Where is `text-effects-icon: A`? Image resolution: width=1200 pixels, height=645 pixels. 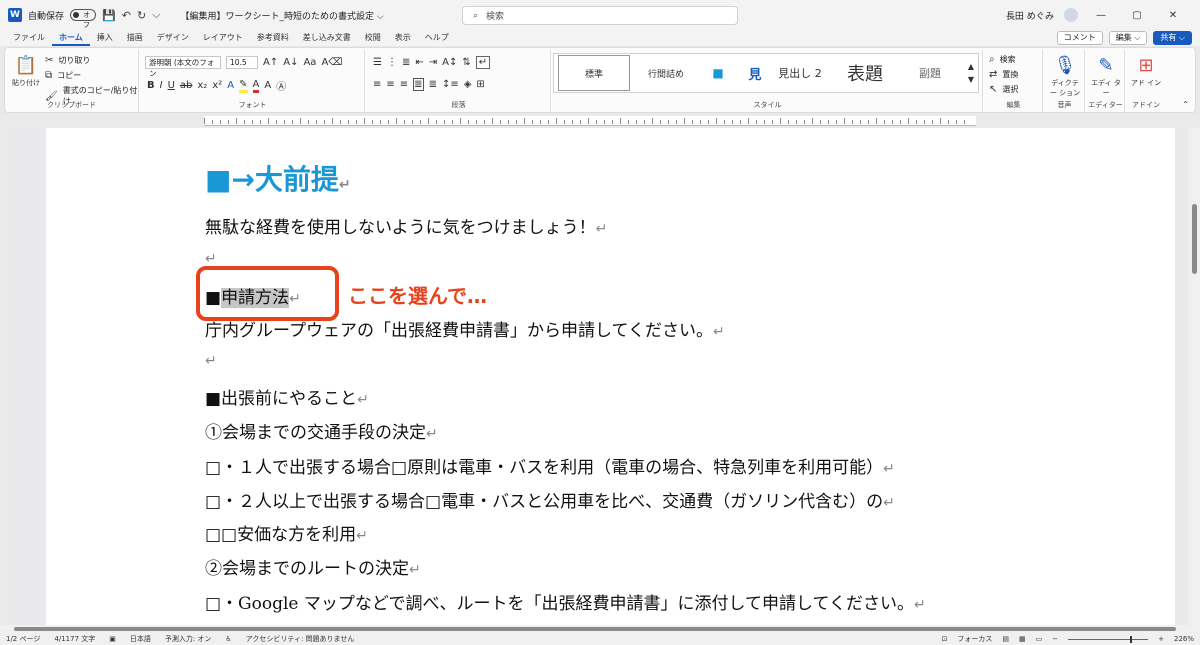
text-effects-icon: A is located at coordinates (230, 85).